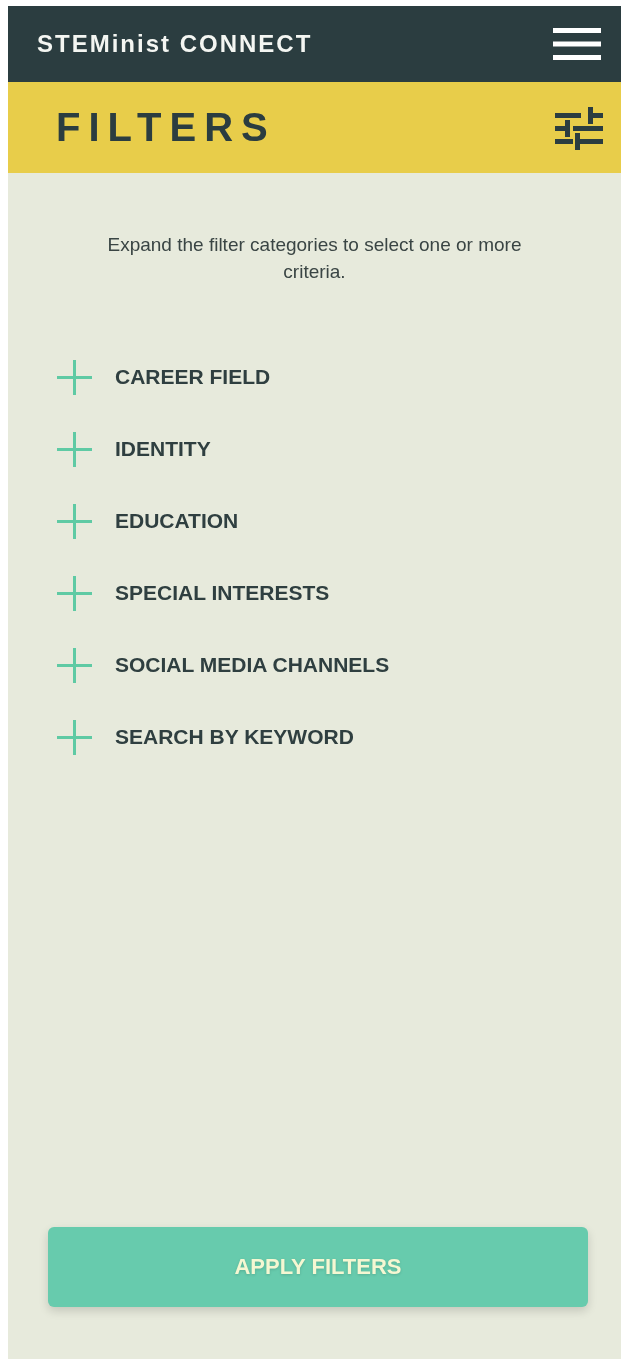 Image resolution: width=621 pixels, height=1359 pixels. Describe the element at coordinates (148, 521) in the screenshot. I see `filter-category: EDUCATION` at that location.